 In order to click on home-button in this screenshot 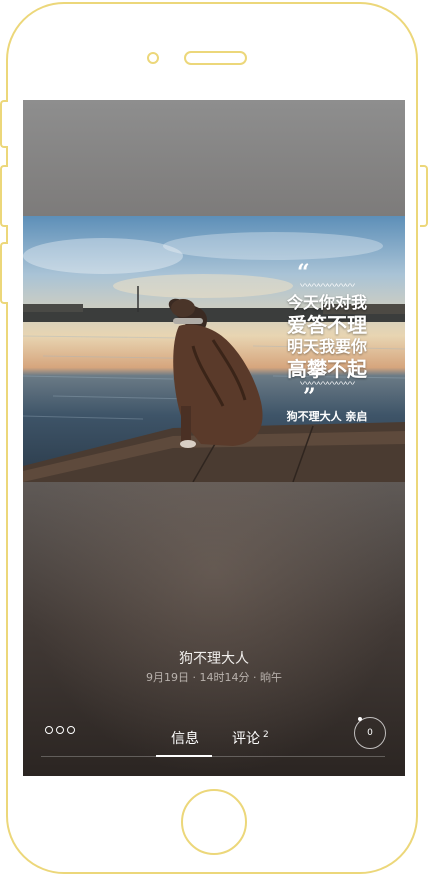, I will do `click(214, 822)`.